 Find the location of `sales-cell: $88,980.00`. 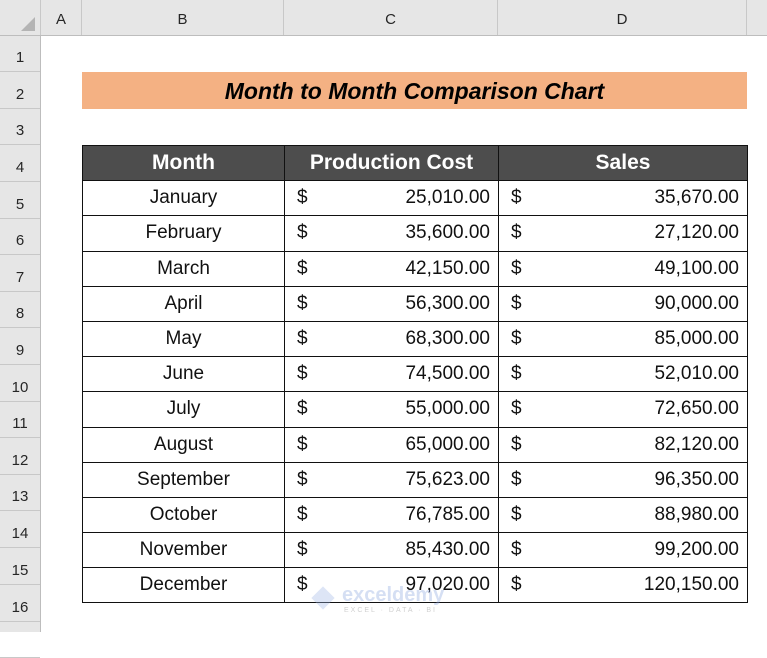

sales-cell: $88,980.00 is located at coordinates (623, 515).